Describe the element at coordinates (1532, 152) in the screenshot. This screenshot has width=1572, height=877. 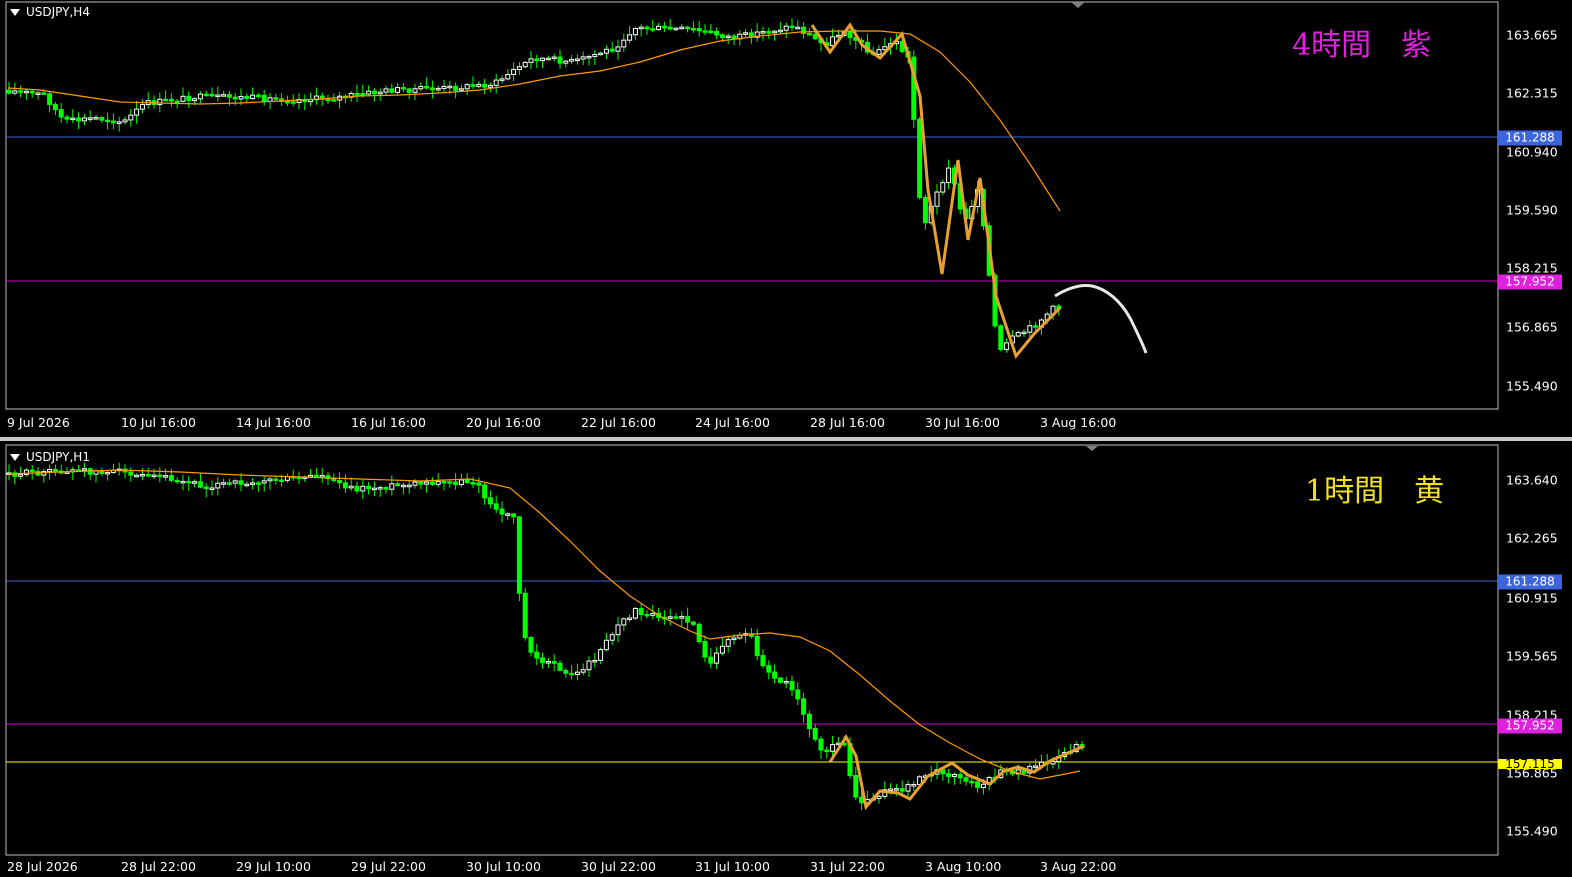
I see `y-tick: 160.940` at that location.